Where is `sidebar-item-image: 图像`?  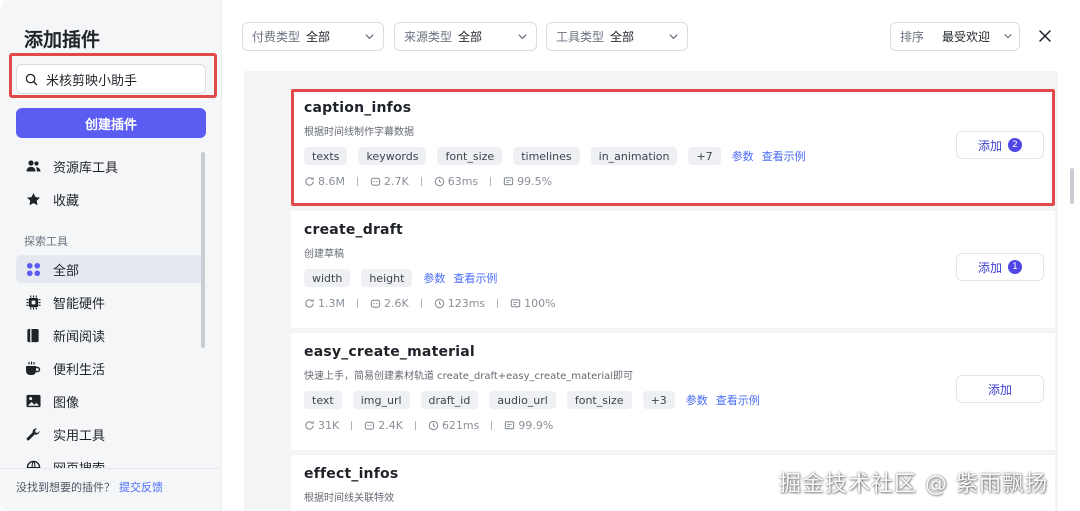 sidebar-item-image: 图像 is located at coordinates (110, 401).